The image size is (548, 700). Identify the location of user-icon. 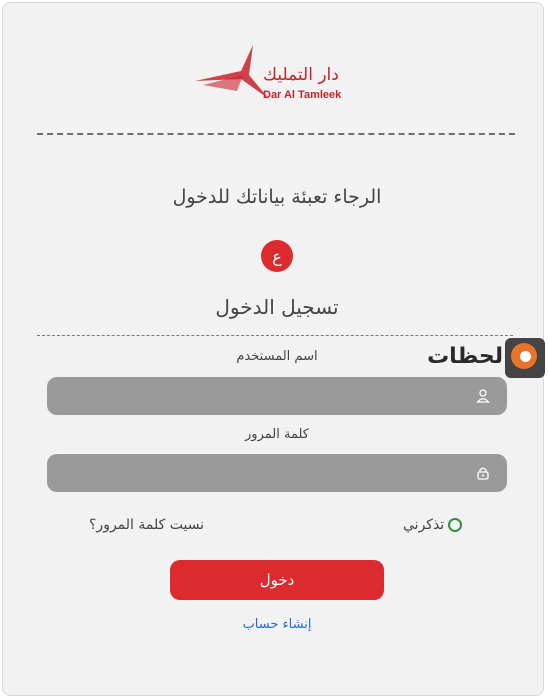
(483, 396).